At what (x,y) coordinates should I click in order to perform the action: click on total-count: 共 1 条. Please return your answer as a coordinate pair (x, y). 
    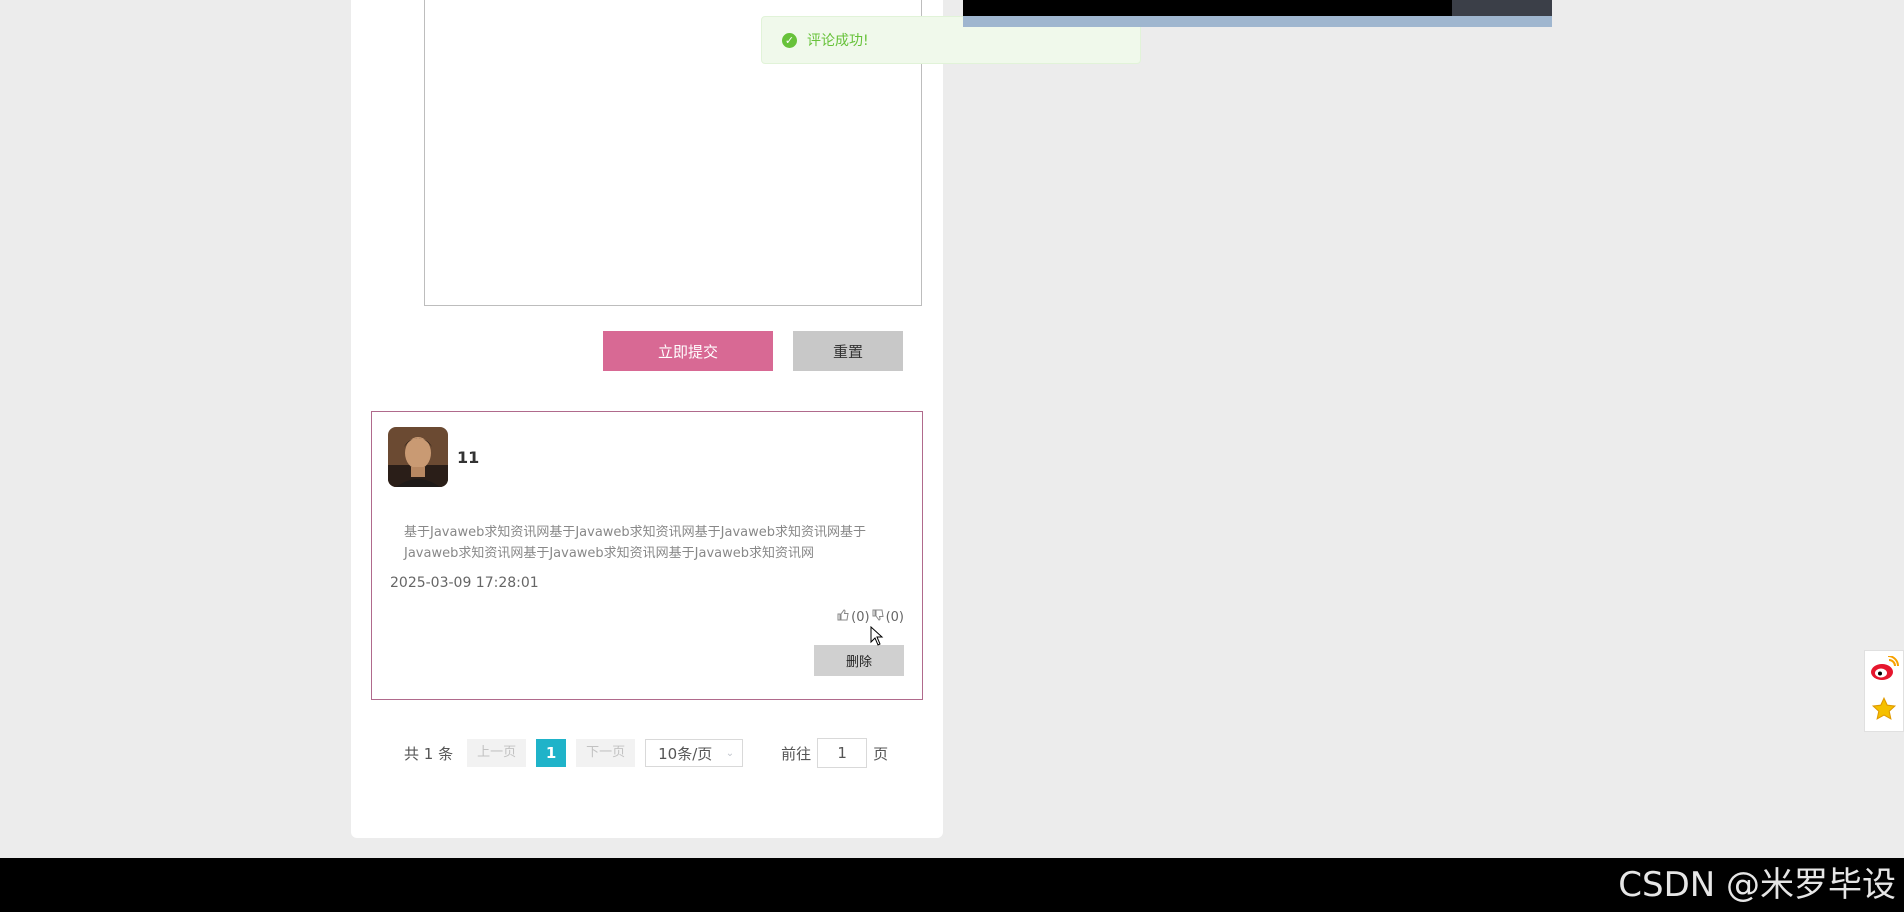
    Looking at the image, I should click on (429, 753).